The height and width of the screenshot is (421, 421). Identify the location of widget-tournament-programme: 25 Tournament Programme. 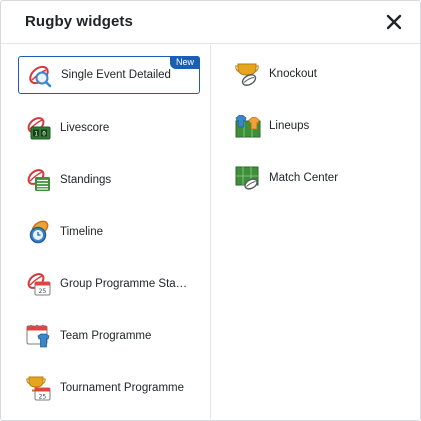
(113, 388).